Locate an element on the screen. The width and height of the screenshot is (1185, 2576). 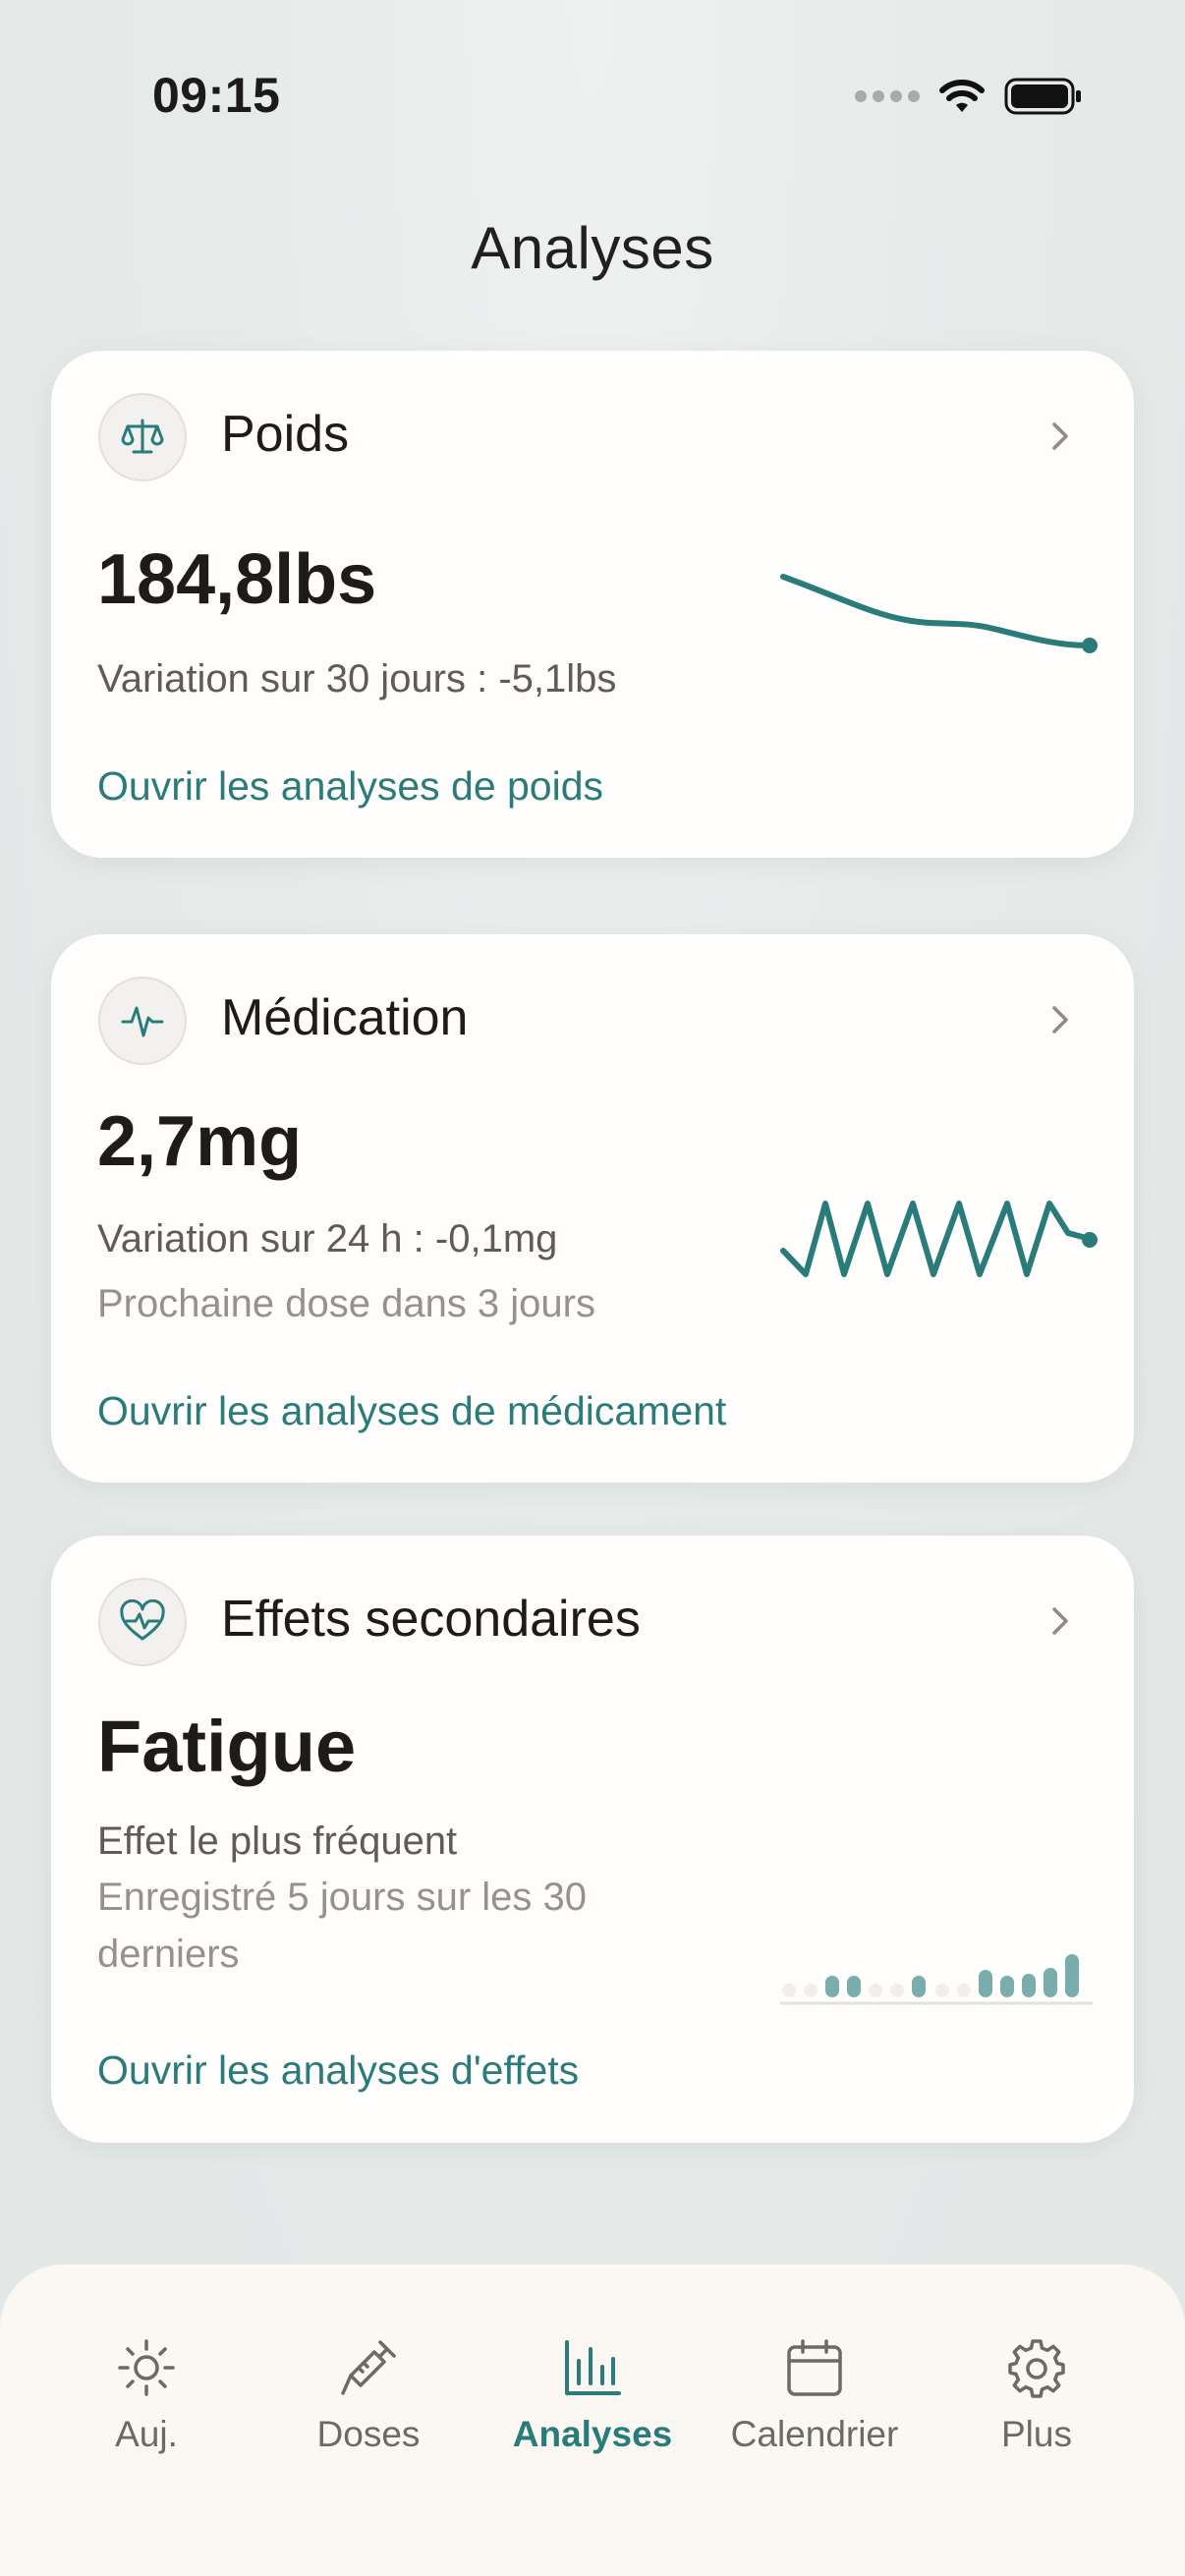
gear-icon is located at coordinates (1037, 2367).